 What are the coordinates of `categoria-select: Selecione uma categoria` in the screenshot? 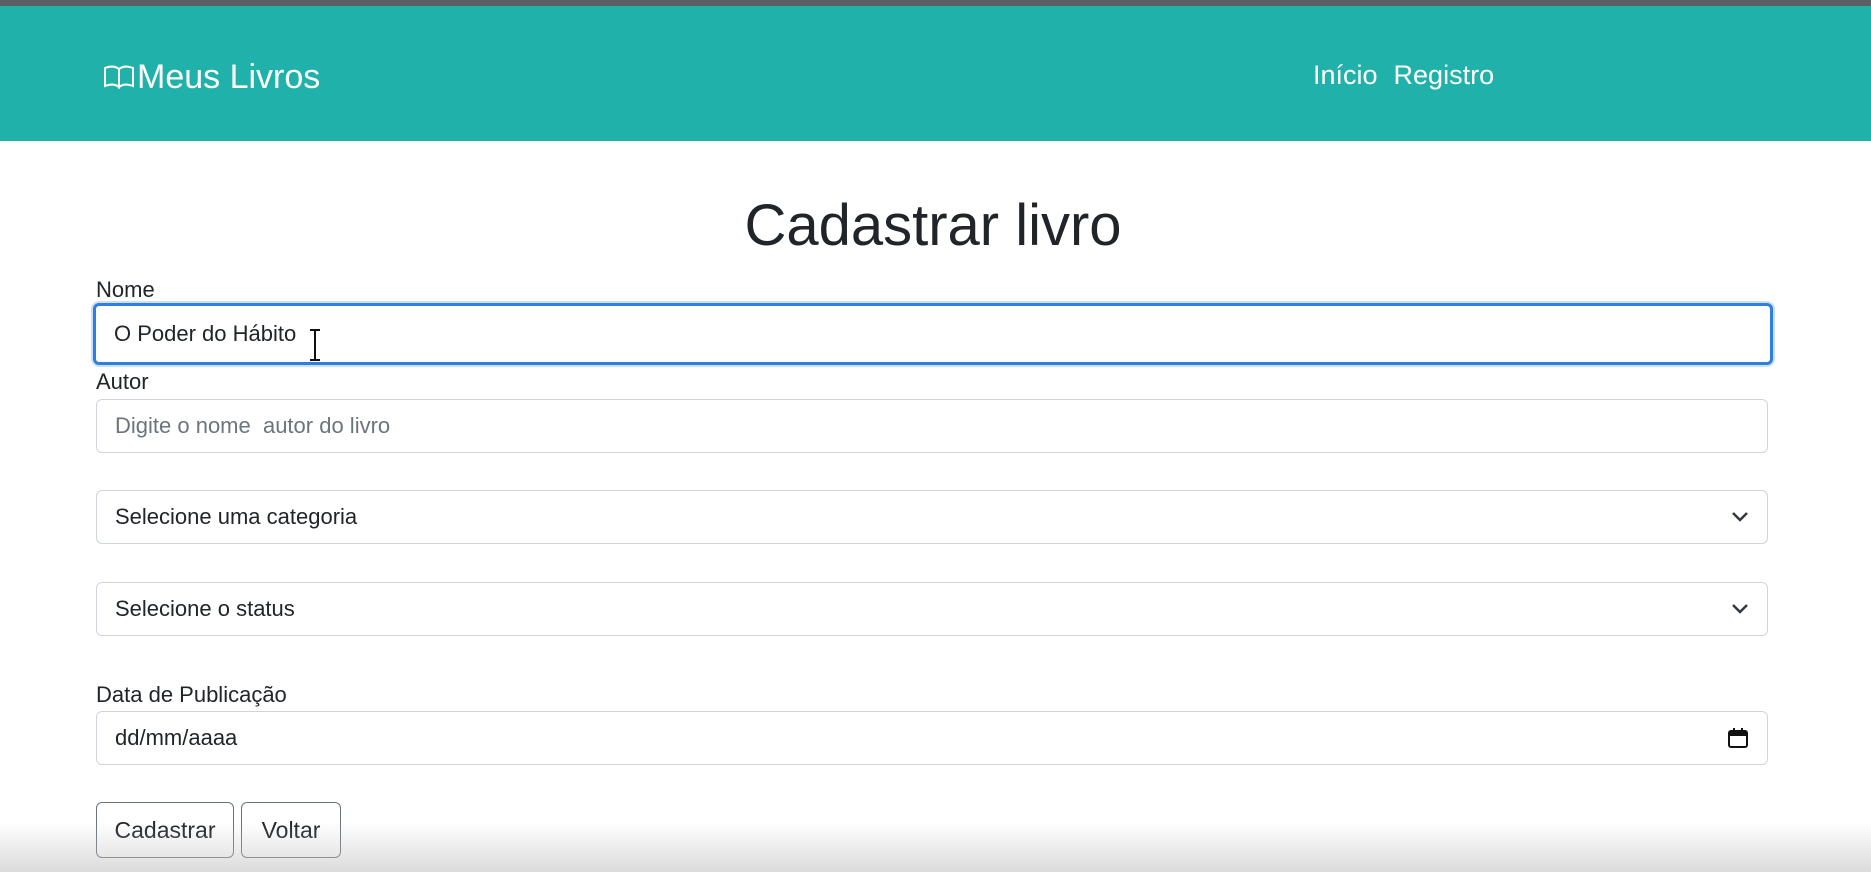 It's located at (932, 517).